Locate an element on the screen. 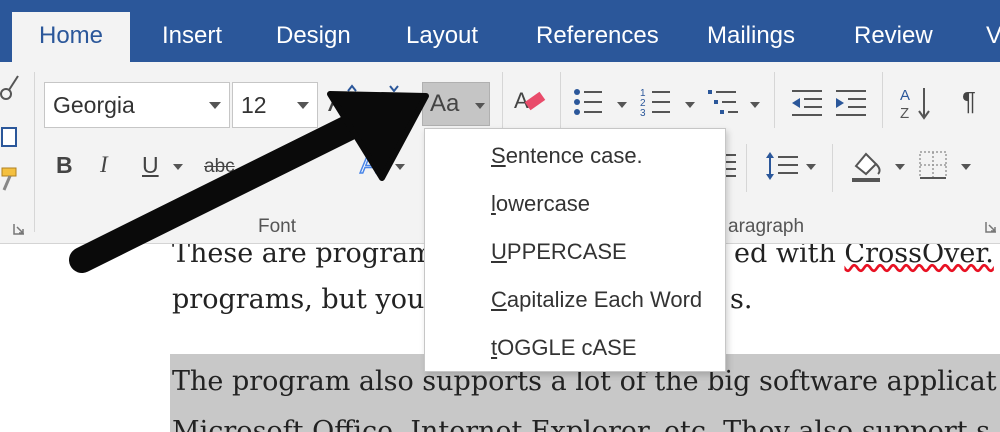 This screenshot has height=432, width=1000. shrink-caret-icon is located at coordinates (394, 88).